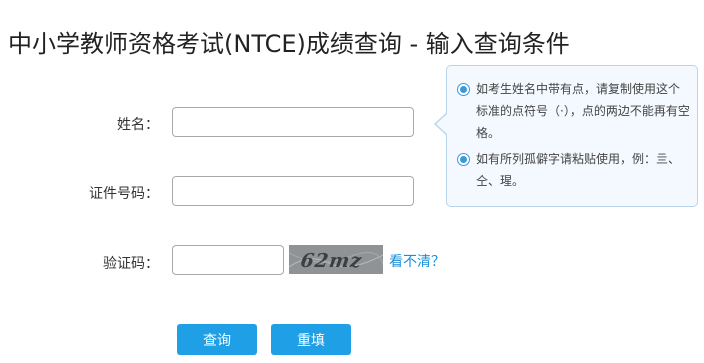  Describe the element at coordinates (578, 170) in the screenshot. I see `tip-text: 如有所列孤僻字请粘贴使用，例：亖、仝、瑆。` at that location.